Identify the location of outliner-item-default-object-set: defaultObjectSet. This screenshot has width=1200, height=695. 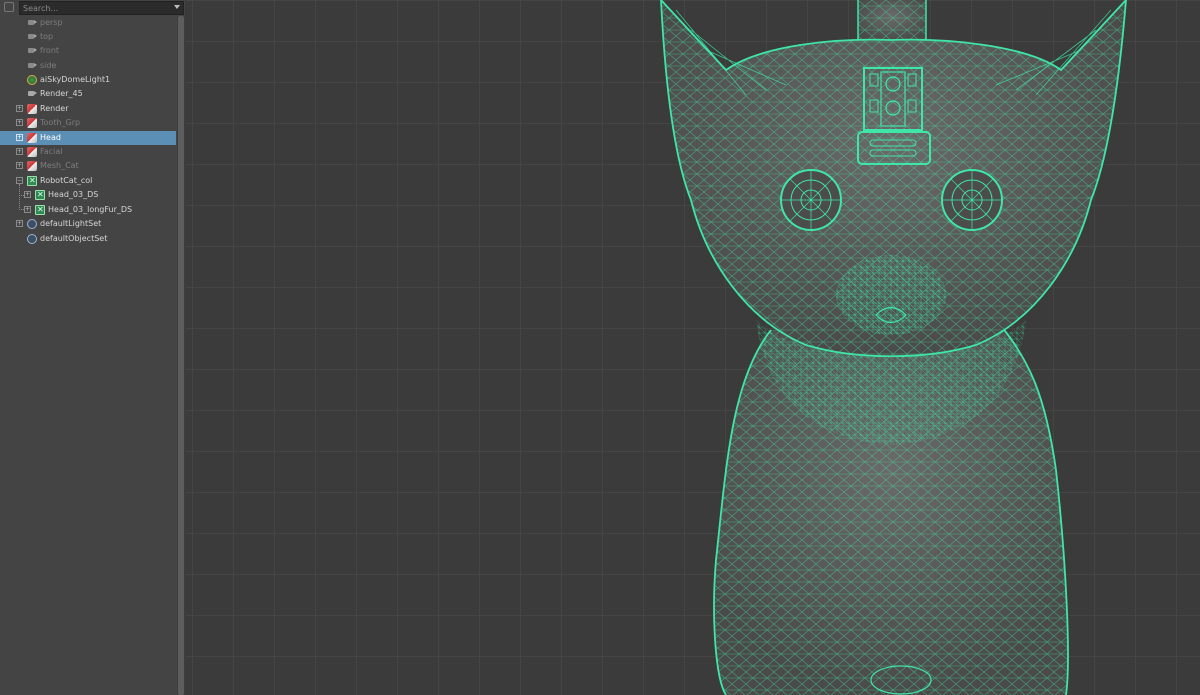
(88, 239).